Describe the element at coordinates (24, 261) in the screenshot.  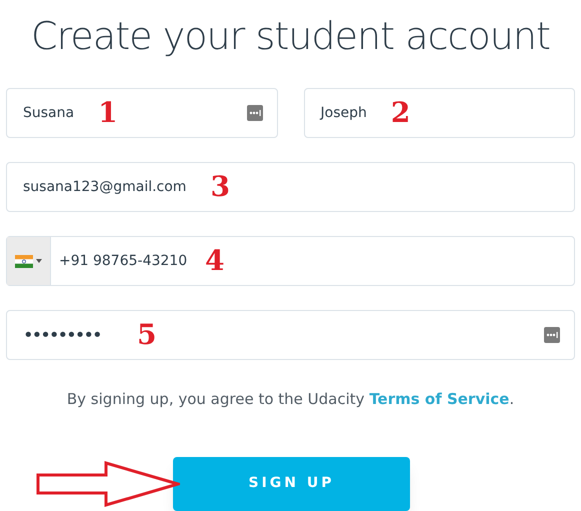
I see `flag-icon` at that location.